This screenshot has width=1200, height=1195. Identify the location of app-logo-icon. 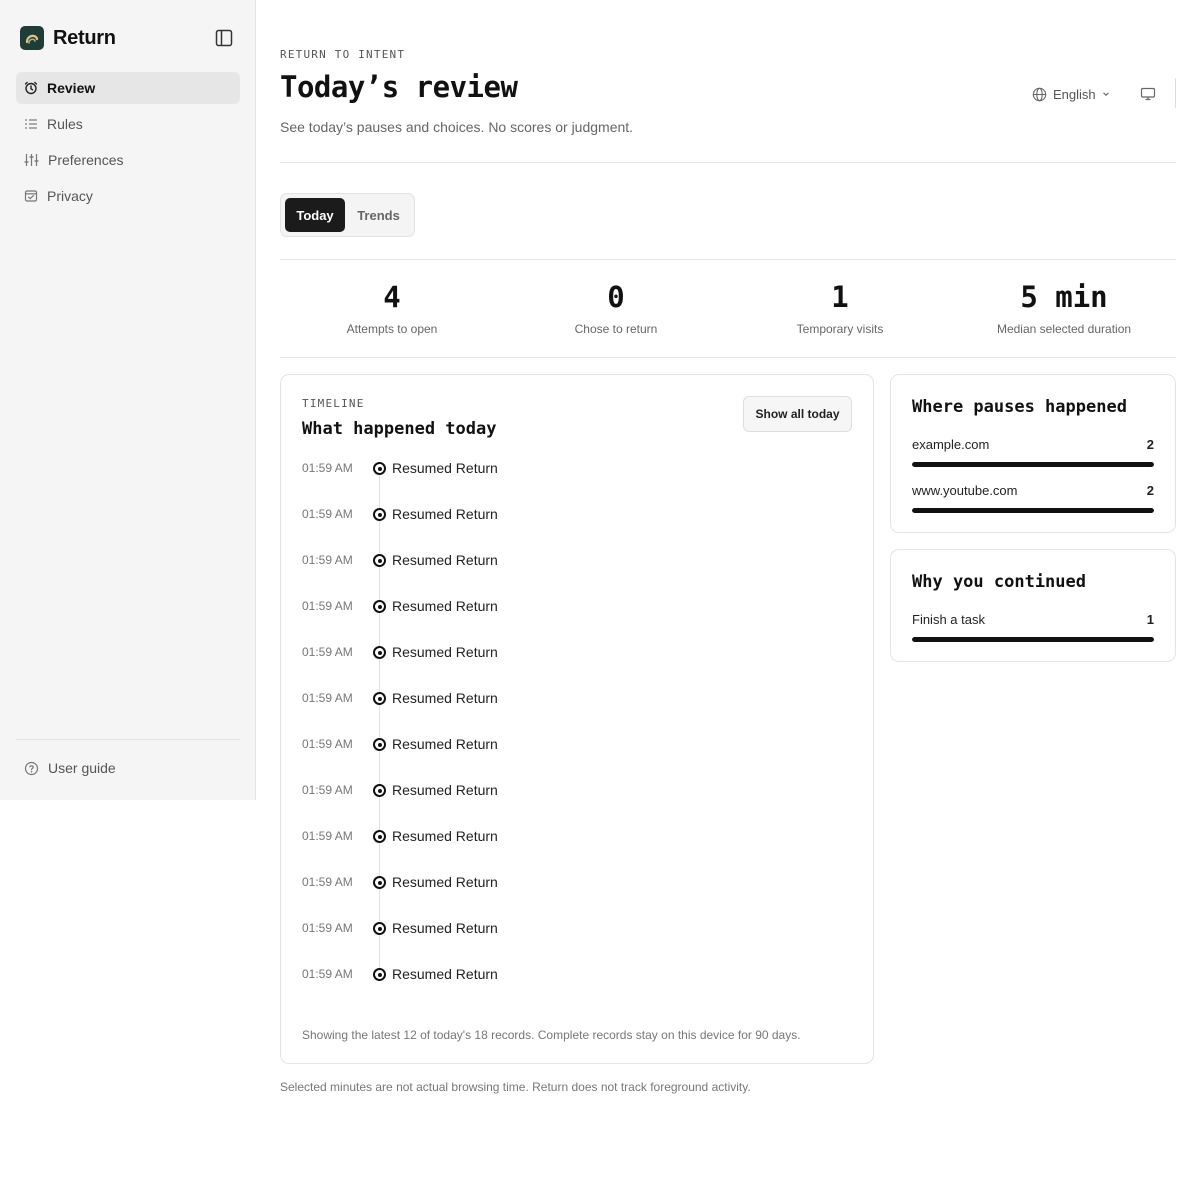
(32, 38).